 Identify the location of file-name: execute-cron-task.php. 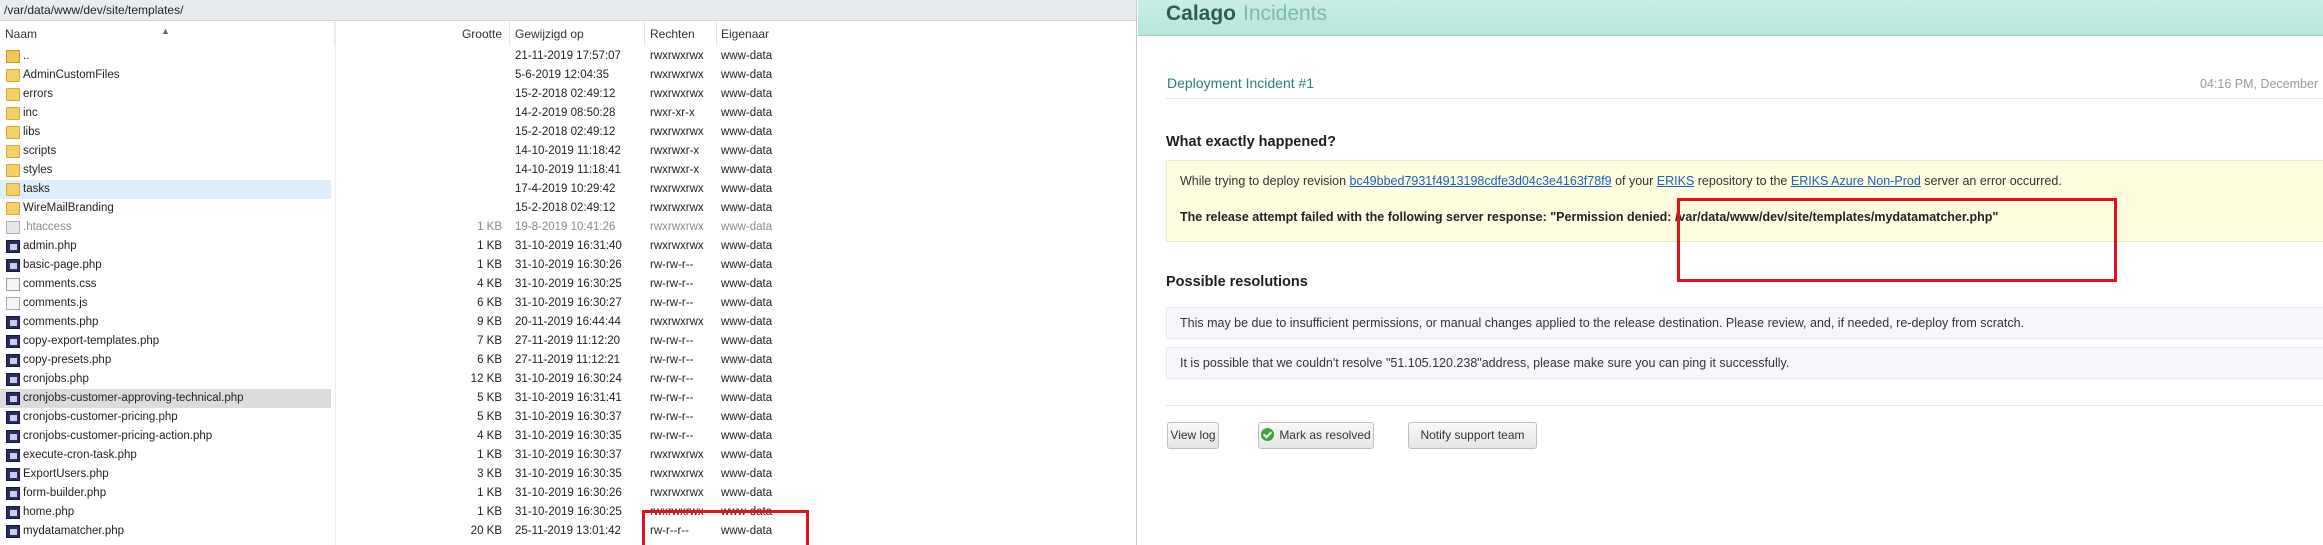
(80, 455).